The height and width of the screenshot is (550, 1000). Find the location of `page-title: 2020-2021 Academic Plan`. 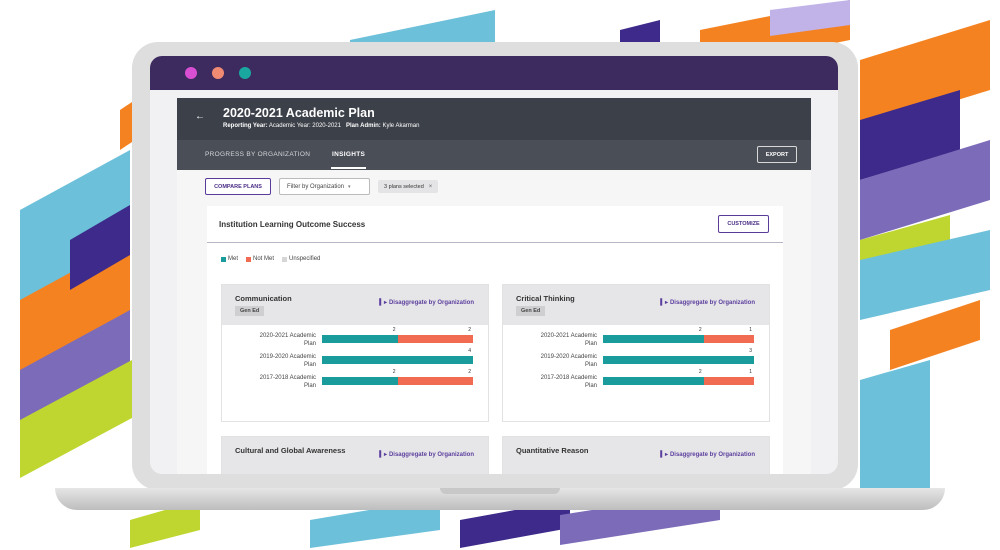

page-title: 2020-2021 Academic Plan is located at coordinates (299, 113).